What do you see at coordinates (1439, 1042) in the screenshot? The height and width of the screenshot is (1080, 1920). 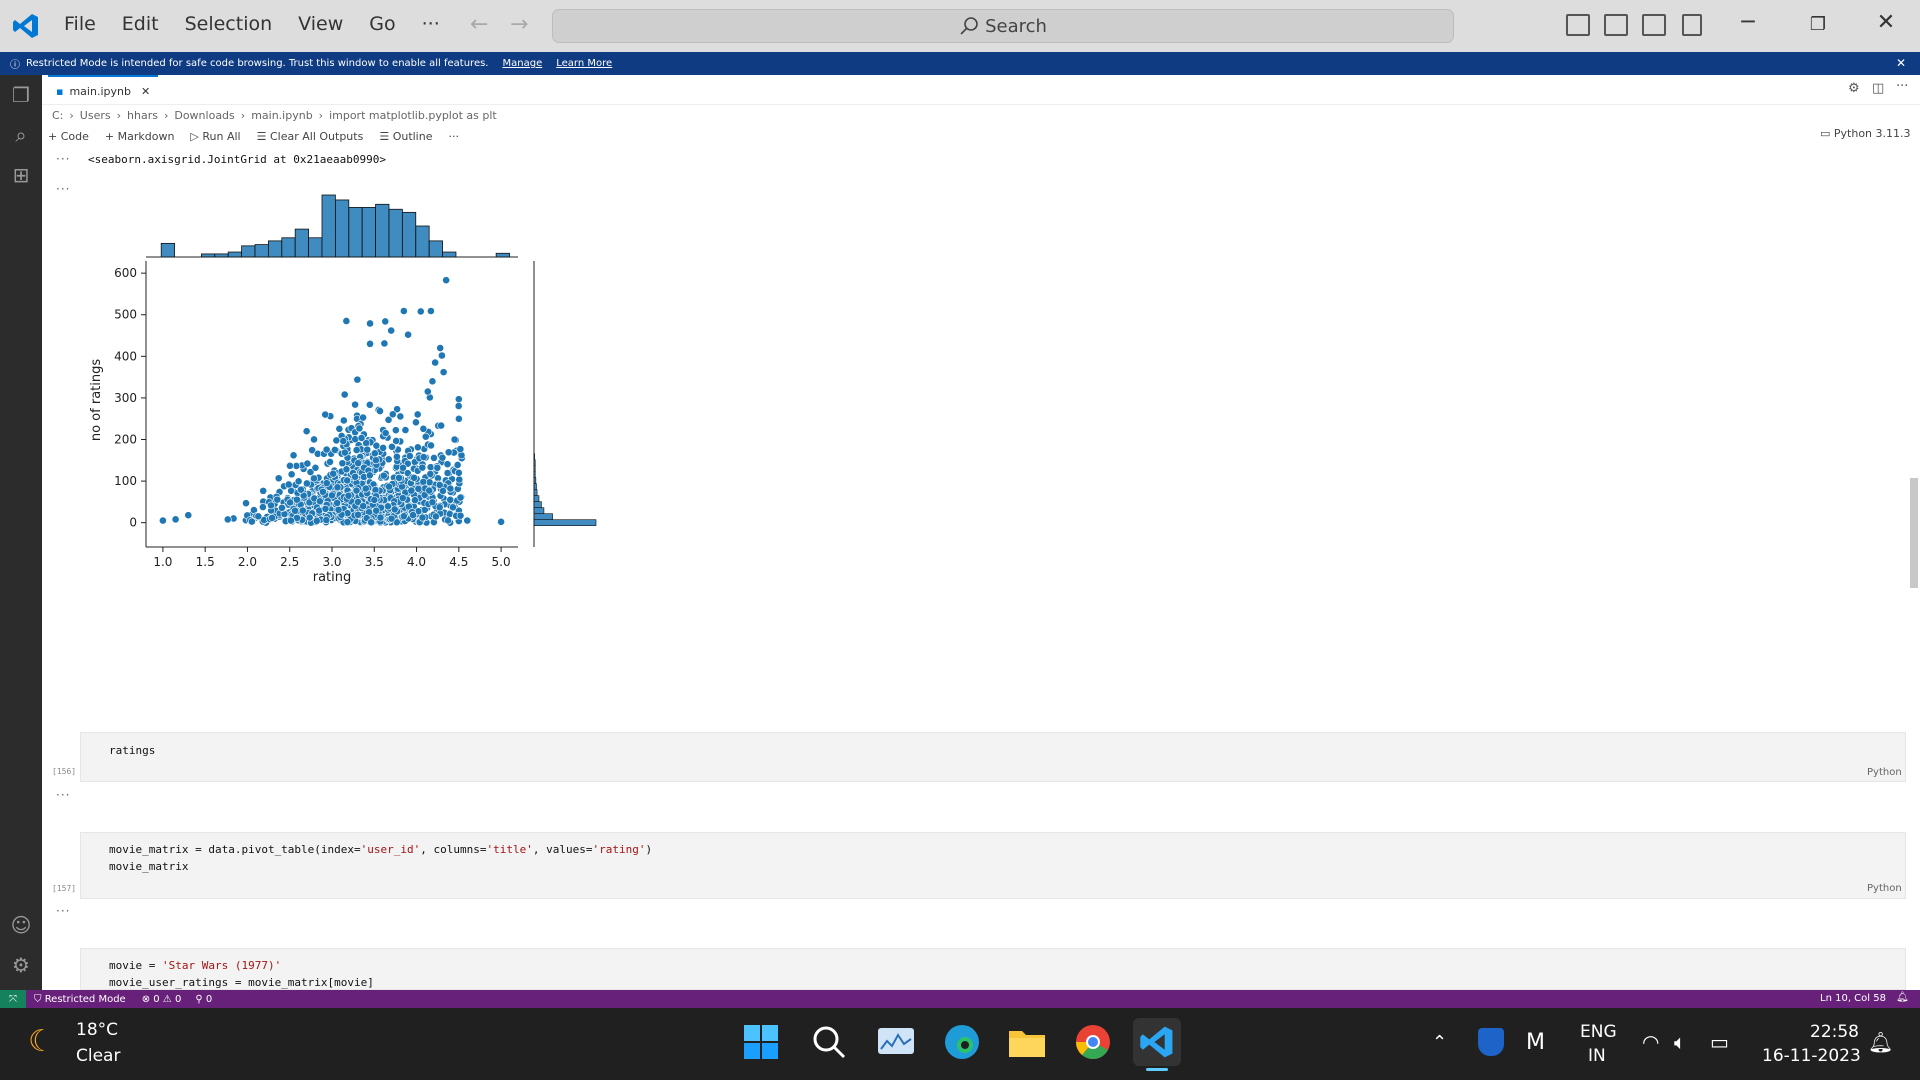 I see `show-hidden-icons-chevron-icon: ⌃` at bounding box center [1439, 1042].